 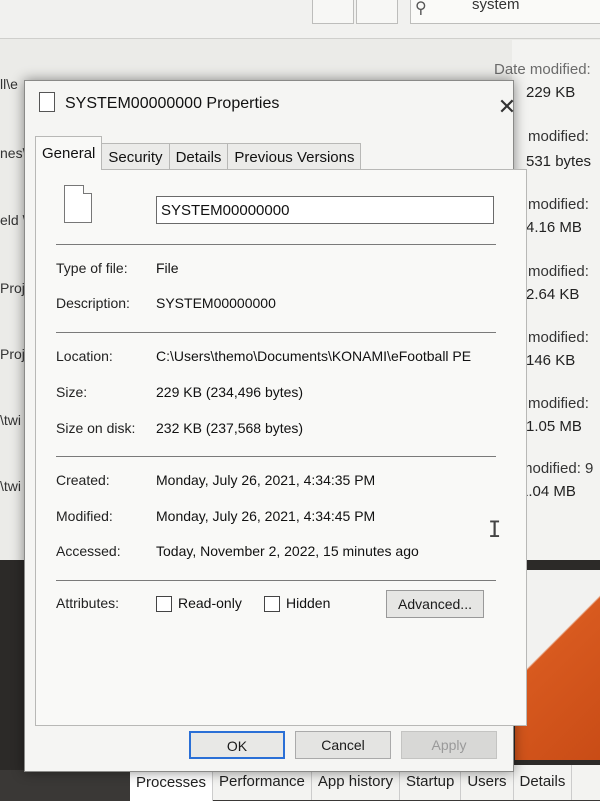 I want to click on location-label: Location:, so click(x=84, y=356).